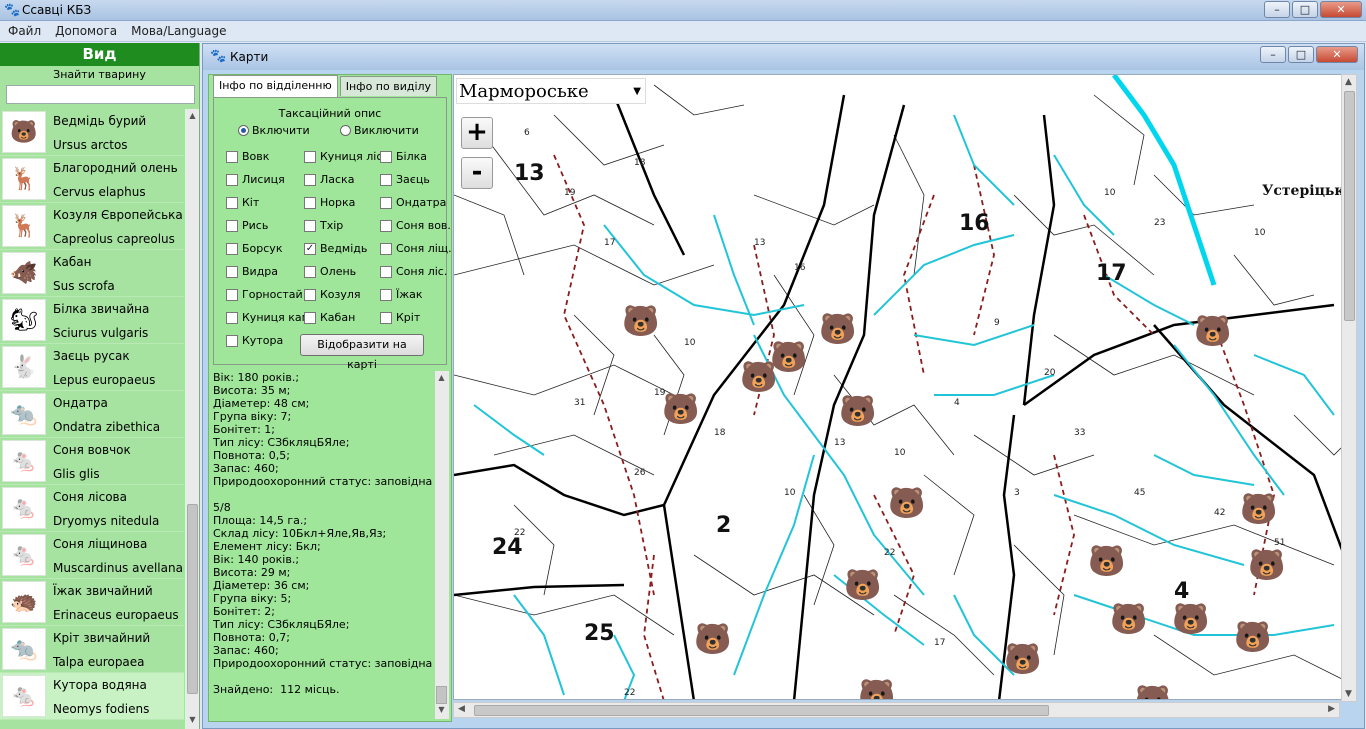 This screenshot has width=1366, height=729. What do you see at coordinates (255, 179) in the screenshot?
I see `species-checkbox: Лисиця` at bounding box center [255, 179].